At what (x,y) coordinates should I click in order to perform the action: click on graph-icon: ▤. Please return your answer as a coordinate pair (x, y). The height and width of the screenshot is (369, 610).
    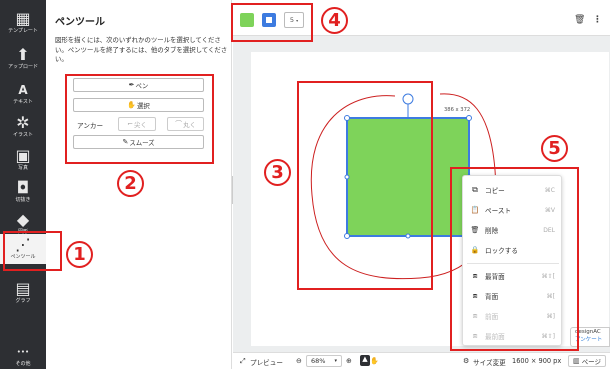
    Looking at the image, I should click on (23, 288).